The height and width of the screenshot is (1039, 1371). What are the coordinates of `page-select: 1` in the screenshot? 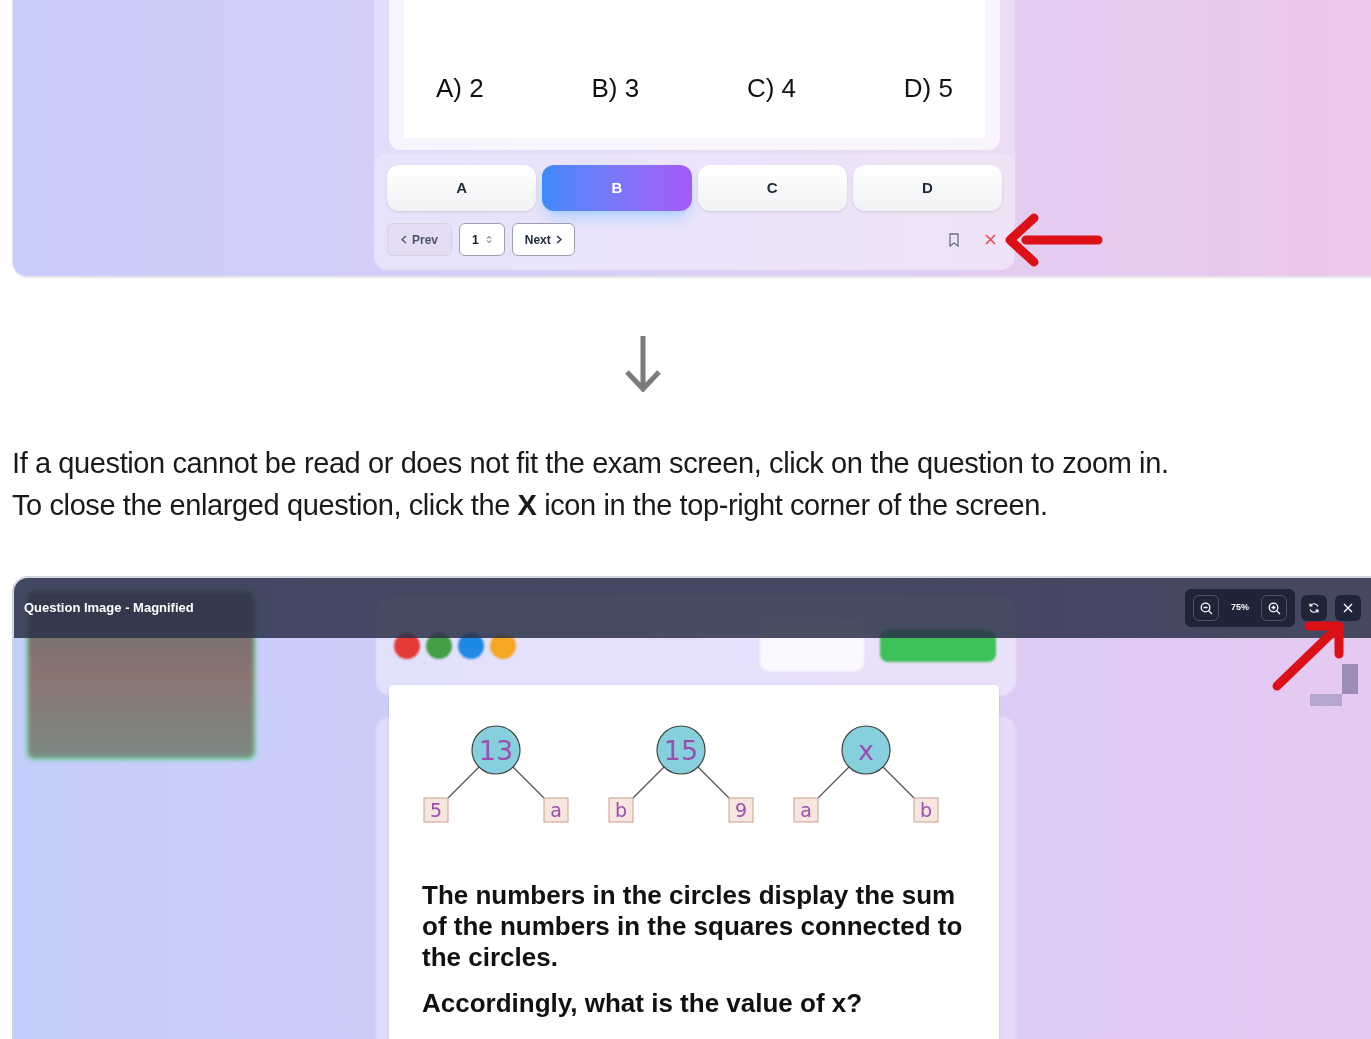 It's located at (482, 239).